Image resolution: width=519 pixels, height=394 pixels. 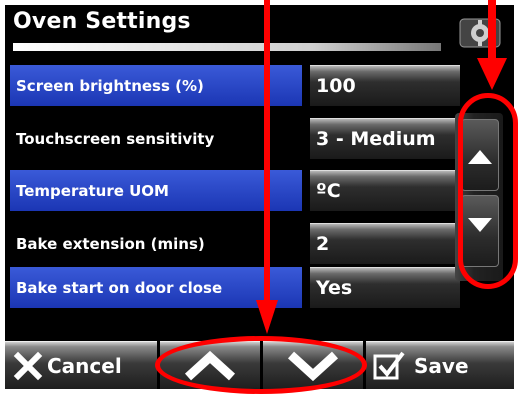 I want to click on setting-value: Yes, so click(x=385, y=287).